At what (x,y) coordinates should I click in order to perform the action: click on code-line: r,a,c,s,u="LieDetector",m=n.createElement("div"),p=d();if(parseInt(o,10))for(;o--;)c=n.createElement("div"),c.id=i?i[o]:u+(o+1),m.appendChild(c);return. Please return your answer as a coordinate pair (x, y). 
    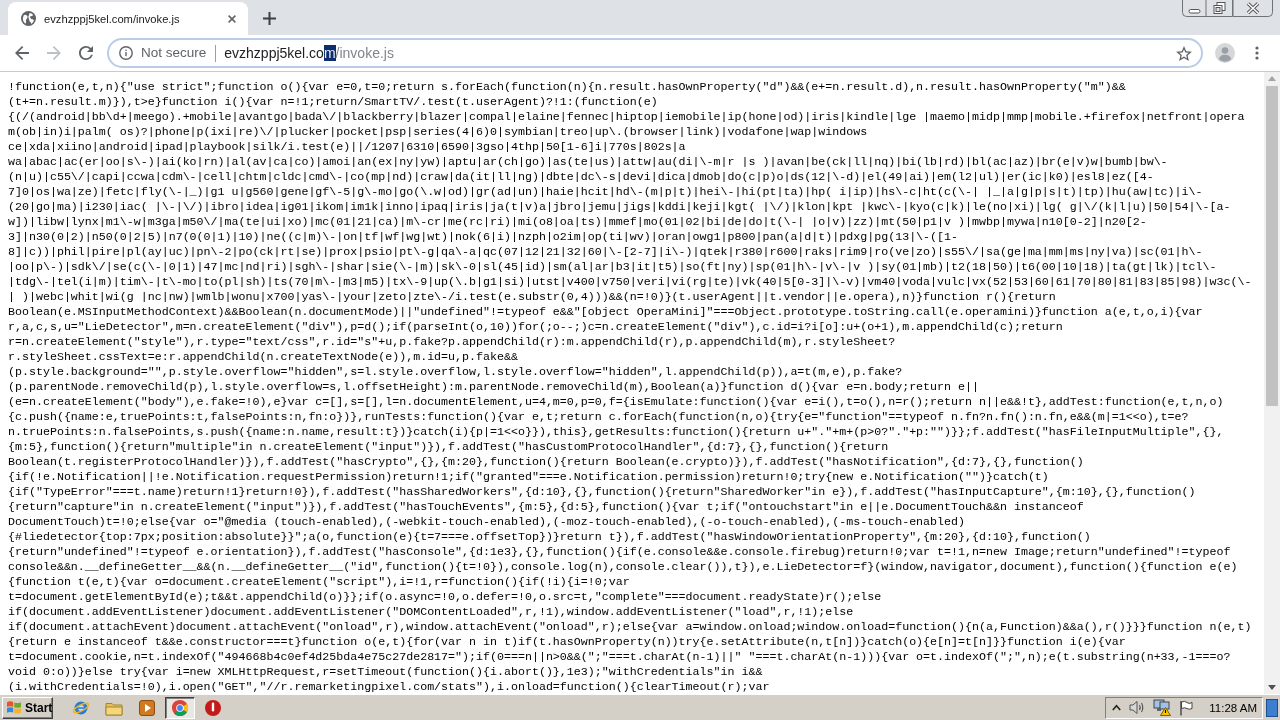
    Looking at the image, I should click on (536, 326).